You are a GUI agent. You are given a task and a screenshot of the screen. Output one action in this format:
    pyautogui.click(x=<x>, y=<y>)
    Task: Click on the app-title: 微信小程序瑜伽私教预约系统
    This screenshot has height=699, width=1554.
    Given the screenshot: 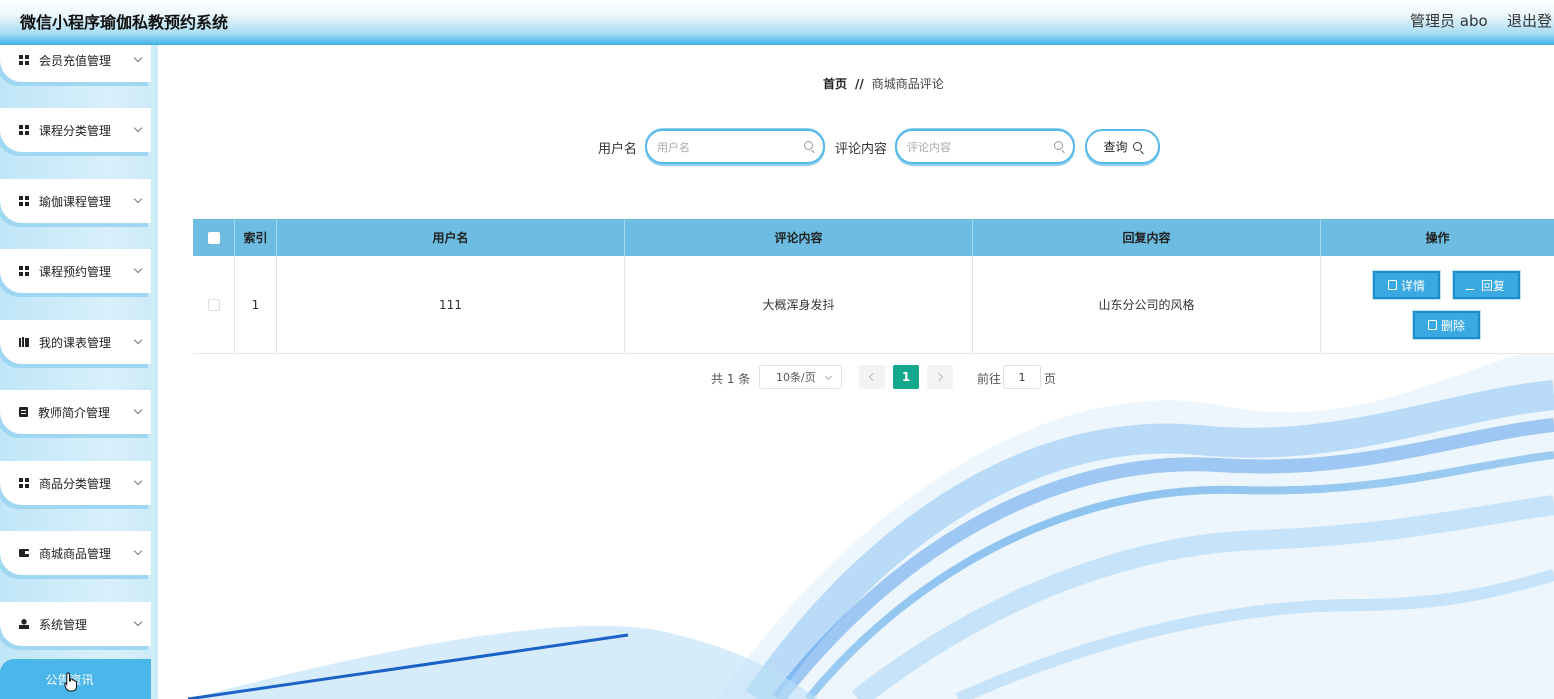 What is the action you would take?
    pyautogui.click(x=124, y=22)
    